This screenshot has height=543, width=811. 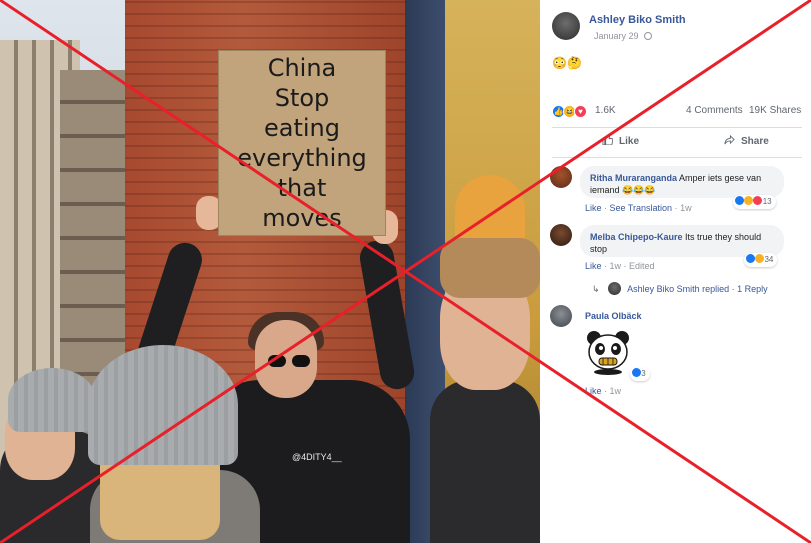 What do you see at coordinates (290, 361) in the screenshot?
I see `sunglasses` at bounding box center [290, 361].